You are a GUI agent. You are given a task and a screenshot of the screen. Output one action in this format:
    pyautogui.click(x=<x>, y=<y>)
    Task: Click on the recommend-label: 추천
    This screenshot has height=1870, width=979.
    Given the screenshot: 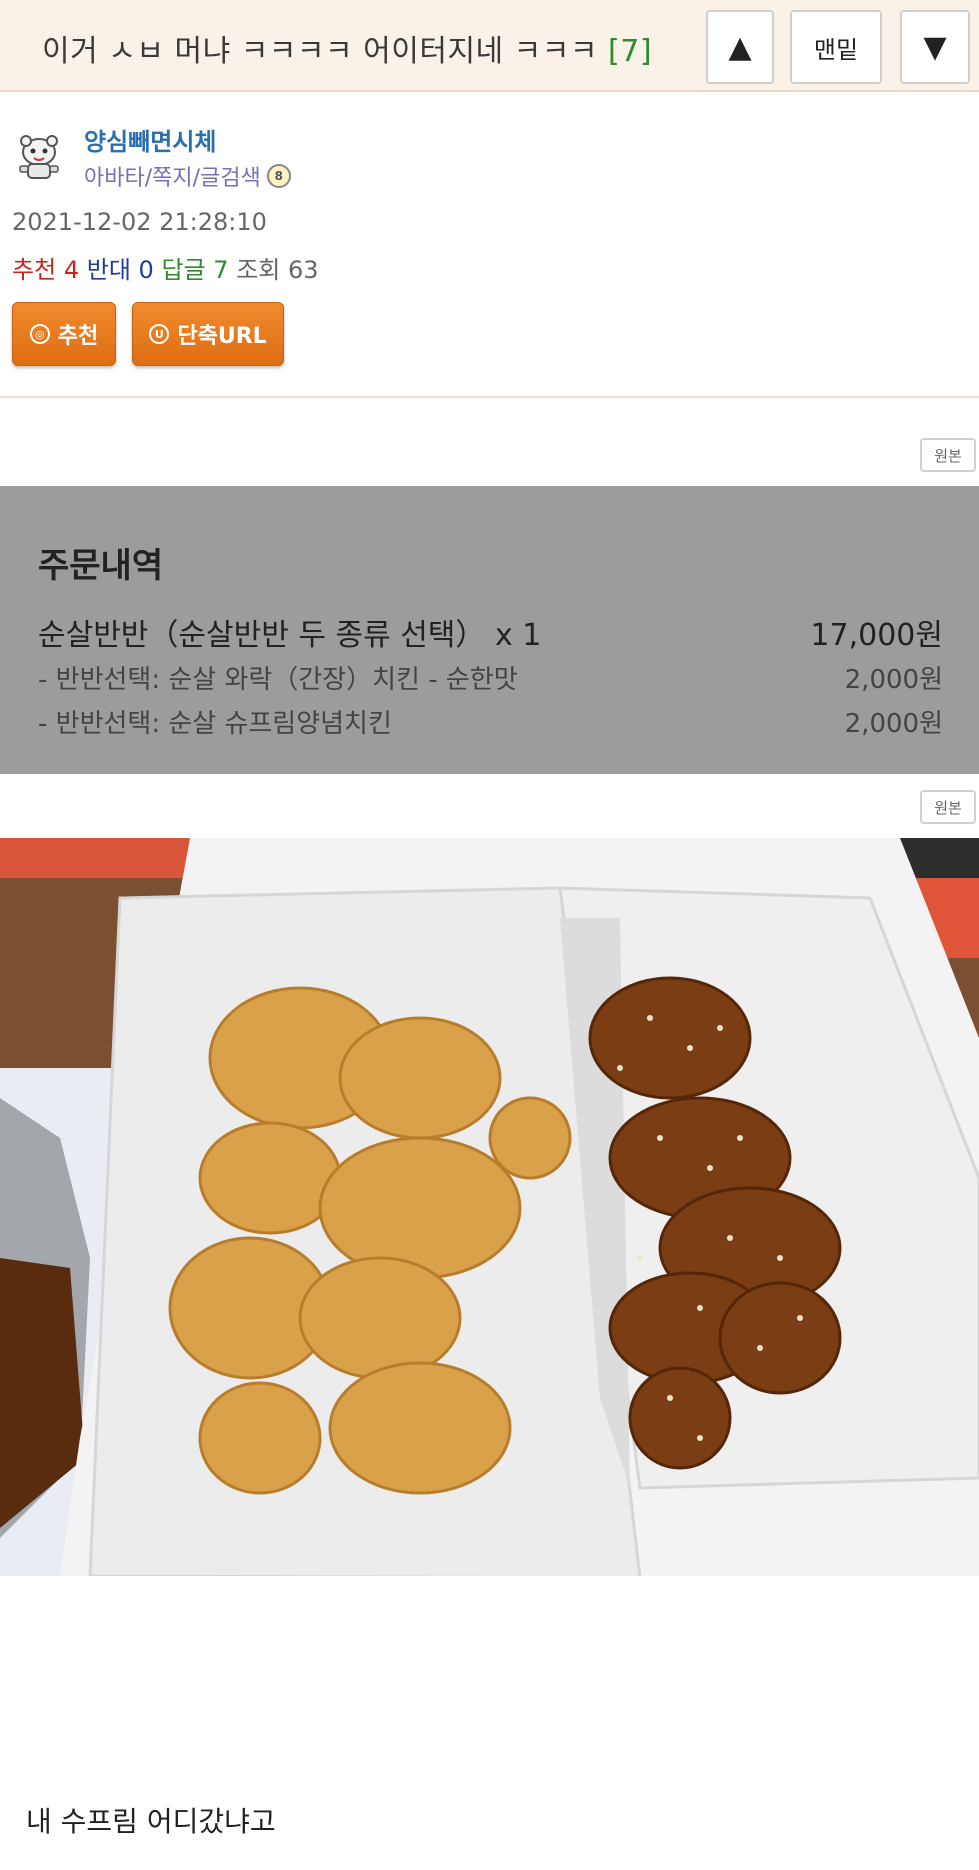 What is the action you would take?
    pyautogui.click(x=34, y=270)
    